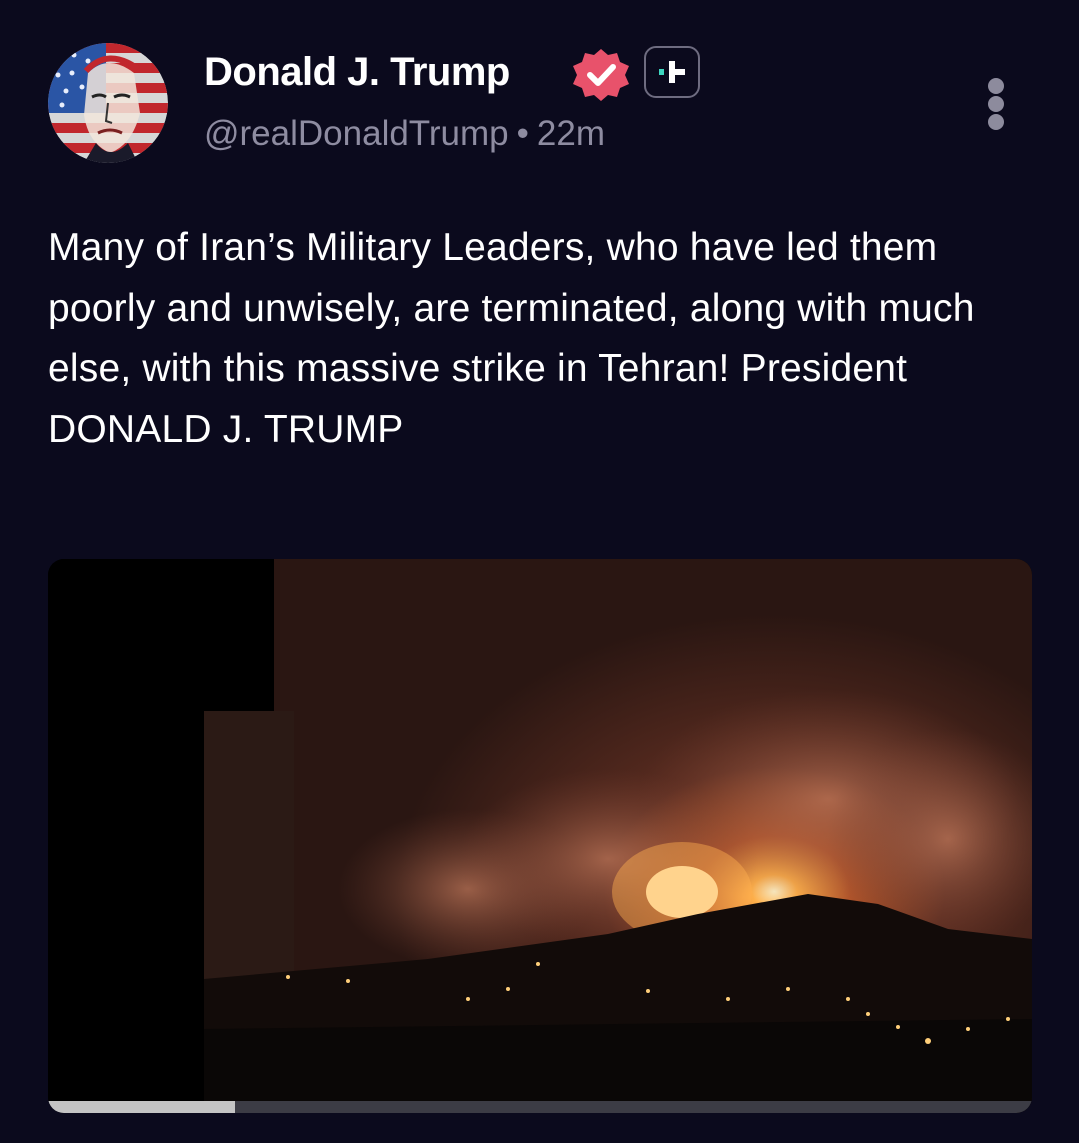  I want to click on post-meta: @realDonaldTrump • 22m, so click(404, 134).